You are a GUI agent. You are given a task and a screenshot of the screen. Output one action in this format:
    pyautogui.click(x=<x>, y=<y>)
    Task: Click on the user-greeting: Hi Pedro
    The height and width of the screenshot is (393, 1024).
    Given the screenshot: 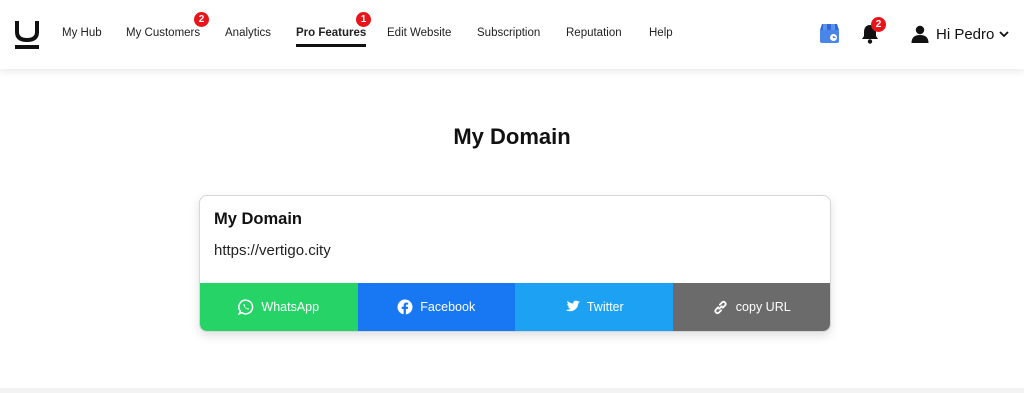 What is the action you would take?
    pyautogui.click(x=965, y=34)
    